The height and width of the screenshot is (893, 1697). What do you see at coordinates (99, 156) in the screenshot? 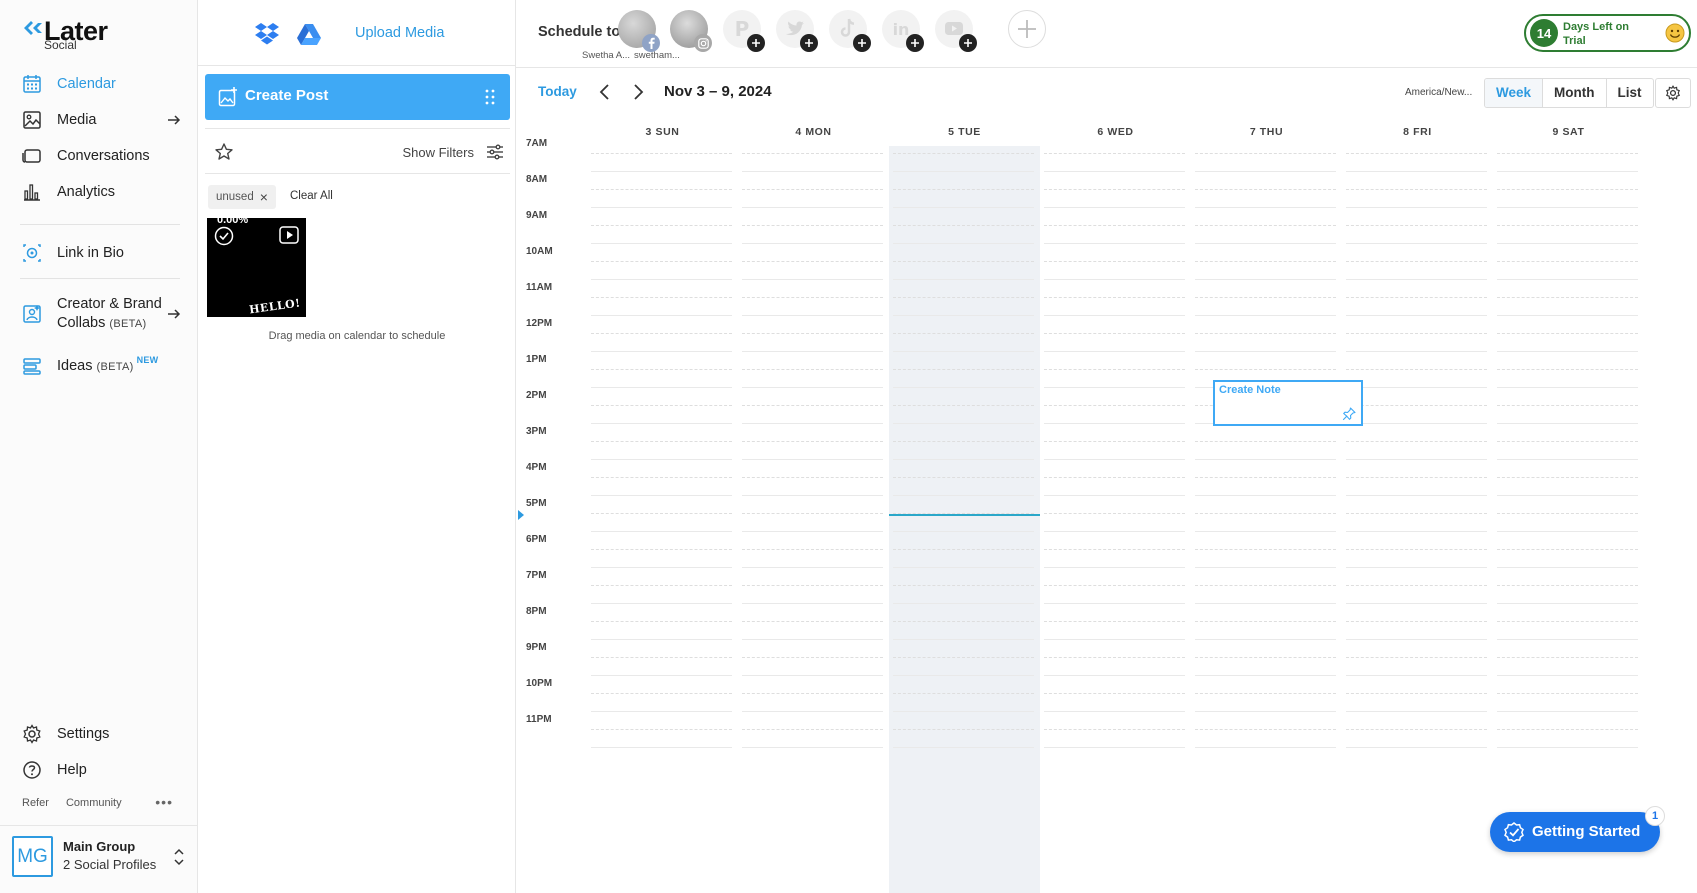
I see `sidebar-item-conversations: Conversations` at bounding box center [99, 156].